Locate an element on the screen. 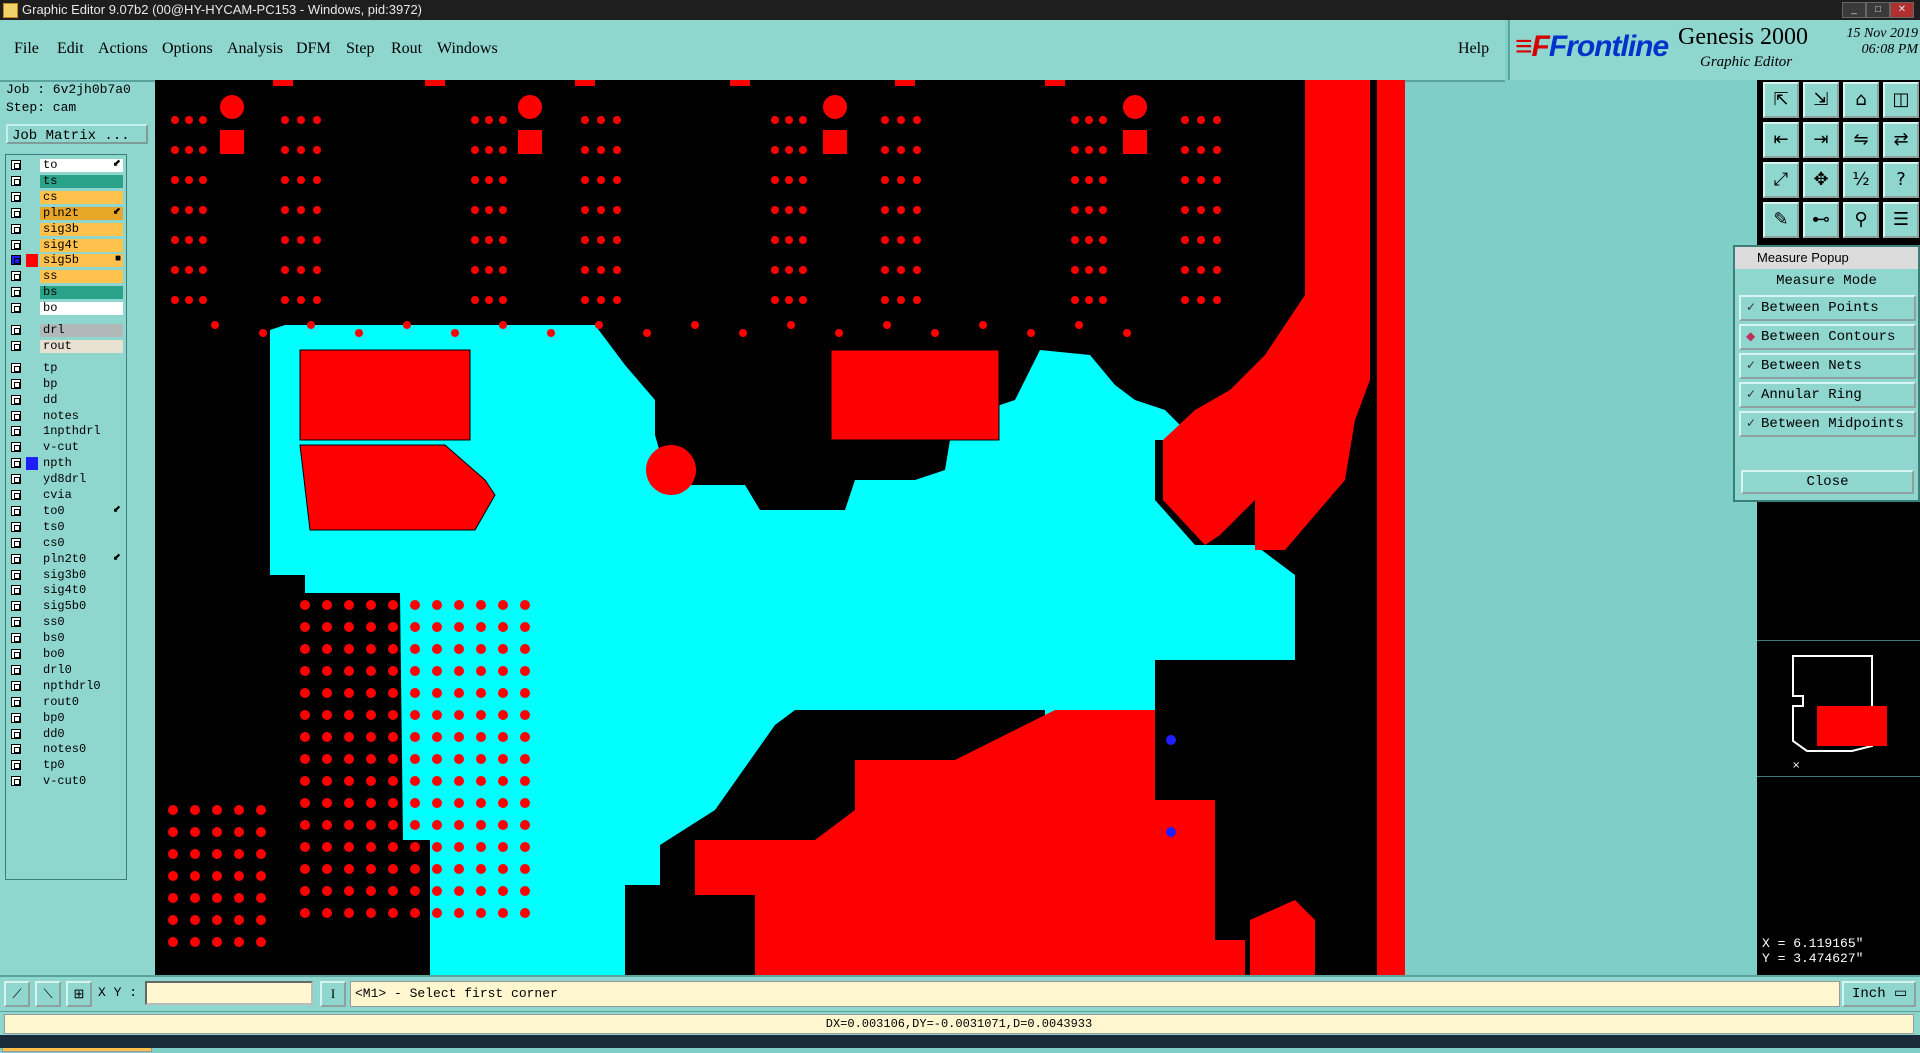 The width and height of the screenshot is (1920, 1053). layer-row: sig3b is located at coordinates (66, 229).